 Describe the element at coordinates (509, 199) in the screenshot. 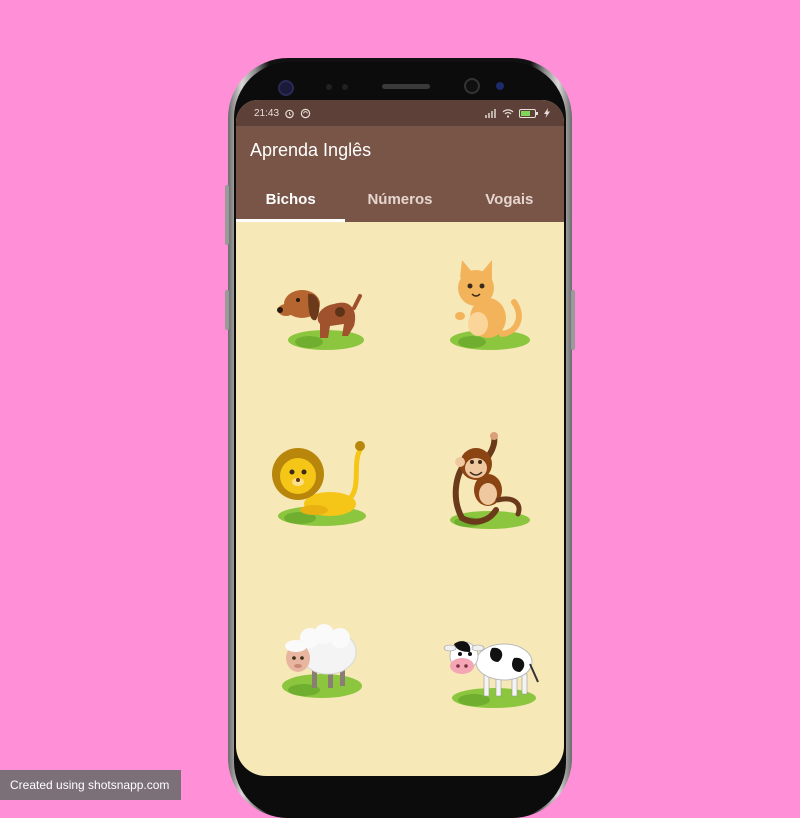

I see `tab-vogais: Vogais` at that location.